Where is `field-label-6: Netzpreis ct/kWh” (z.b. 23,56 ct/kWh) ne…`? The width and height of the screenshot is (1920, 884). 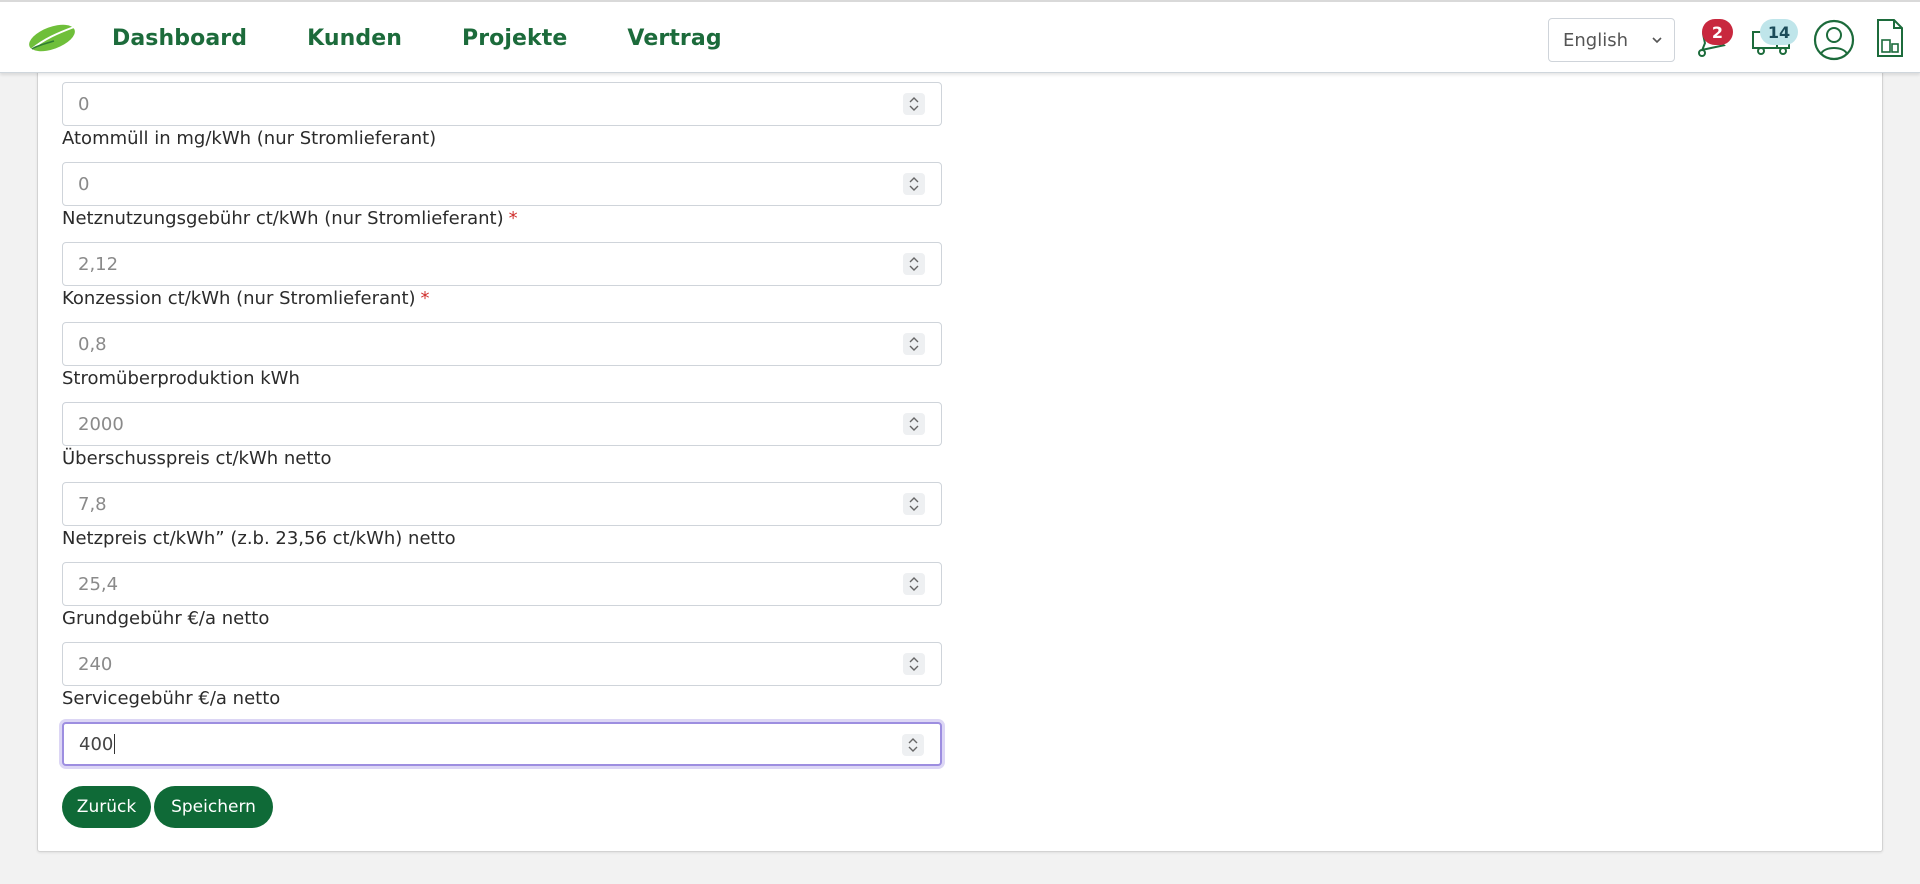
field-label-6: Netzpreis ct/kWh” (z.b. 23,56 ct/kWh) ne… is located at coordinates (259, 538).